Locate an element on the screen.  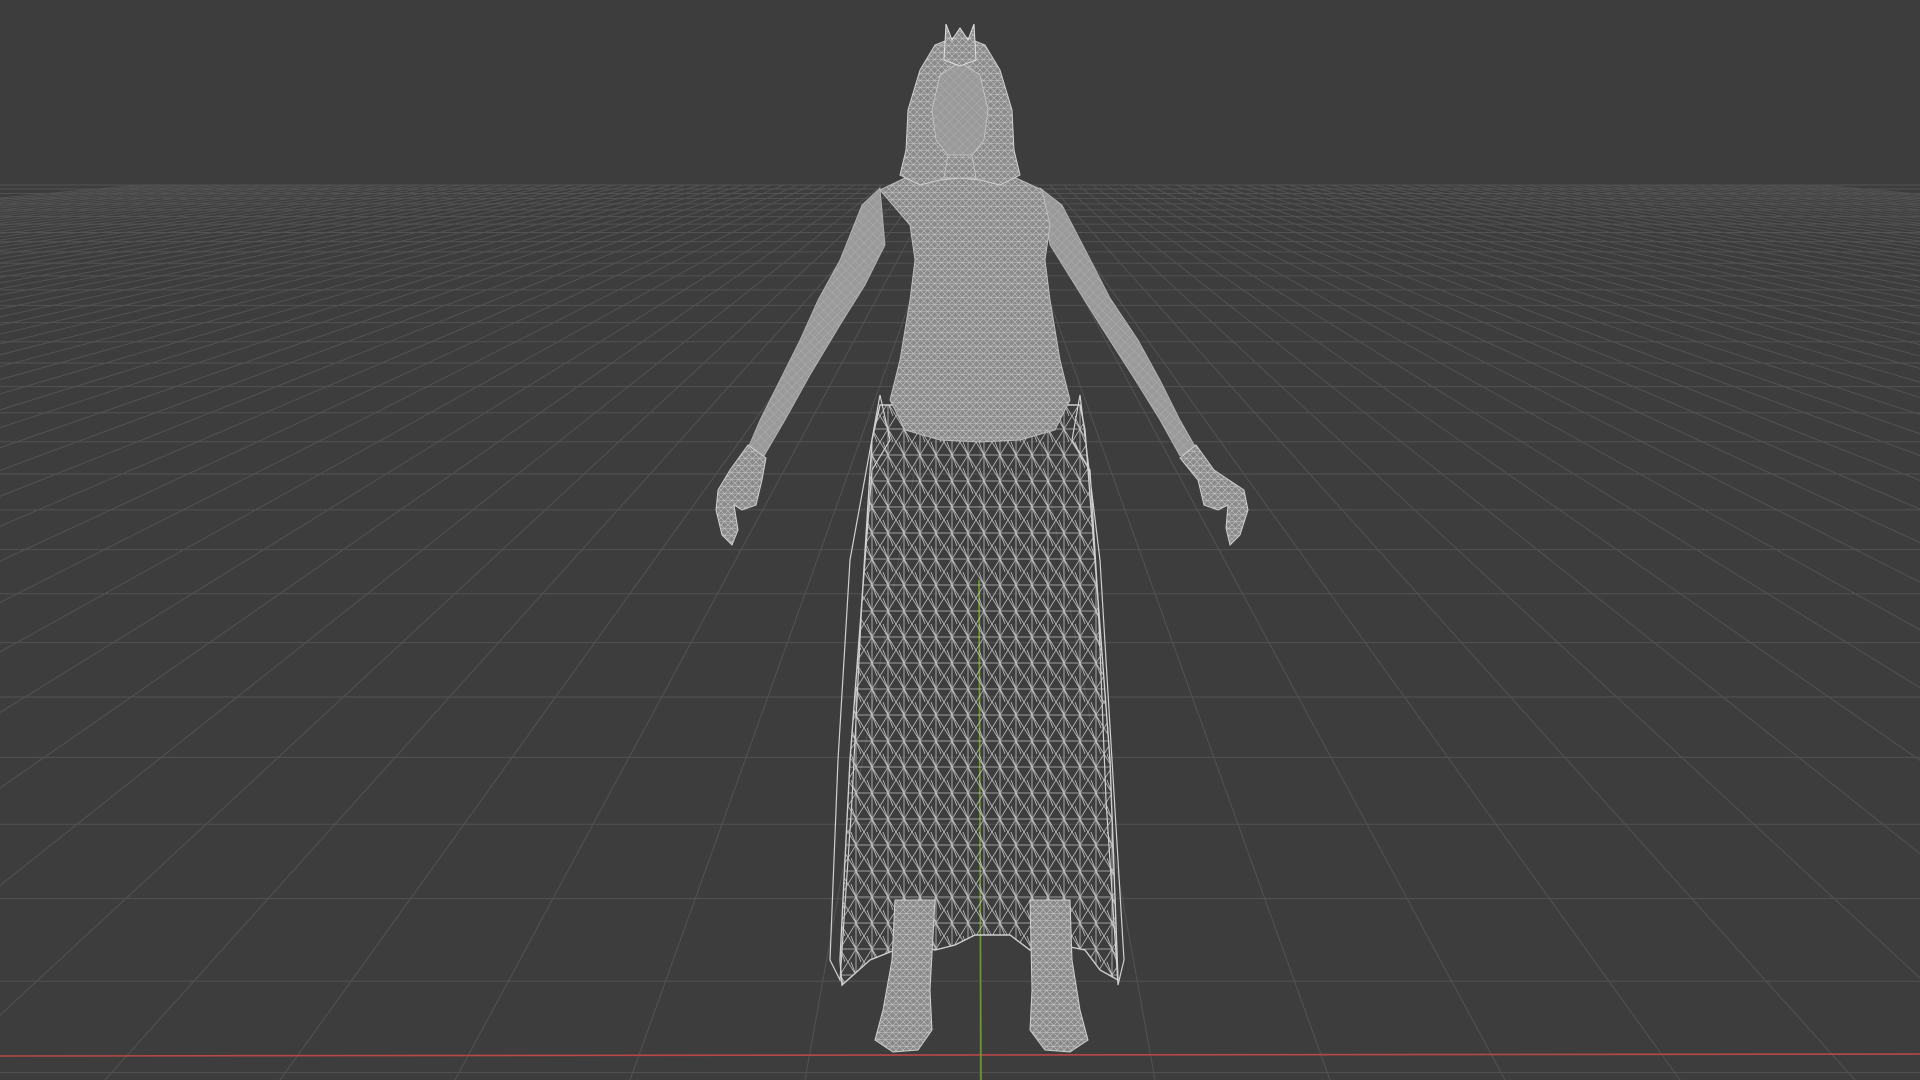
left-hand is located at coordinates (741, 495).